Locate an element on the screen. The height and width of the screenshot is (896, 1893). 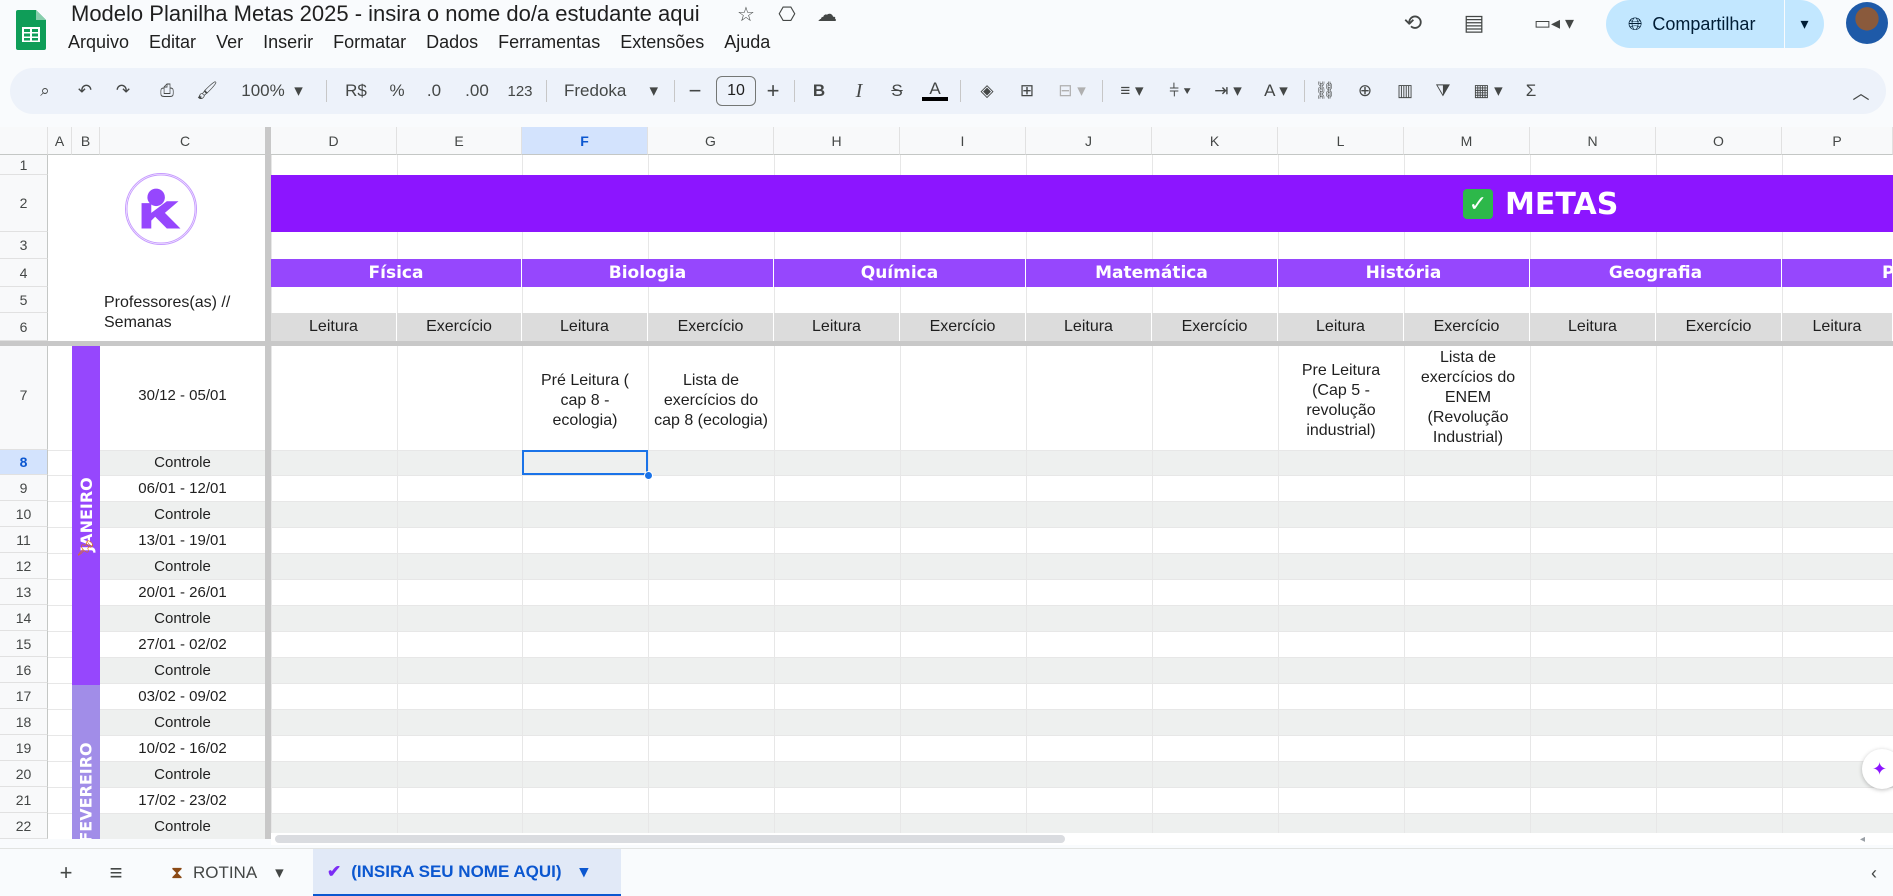
row-header-1: 1 is located at coordinates (24, 165).